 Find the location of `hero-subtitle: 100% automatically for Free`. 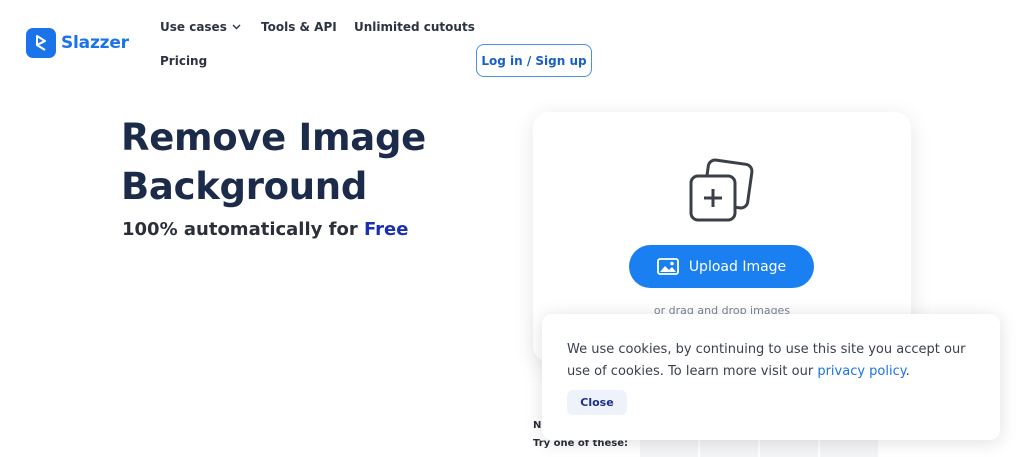

hero-subtitle: 100% automatically for Free is located at coordinates (265, 229).